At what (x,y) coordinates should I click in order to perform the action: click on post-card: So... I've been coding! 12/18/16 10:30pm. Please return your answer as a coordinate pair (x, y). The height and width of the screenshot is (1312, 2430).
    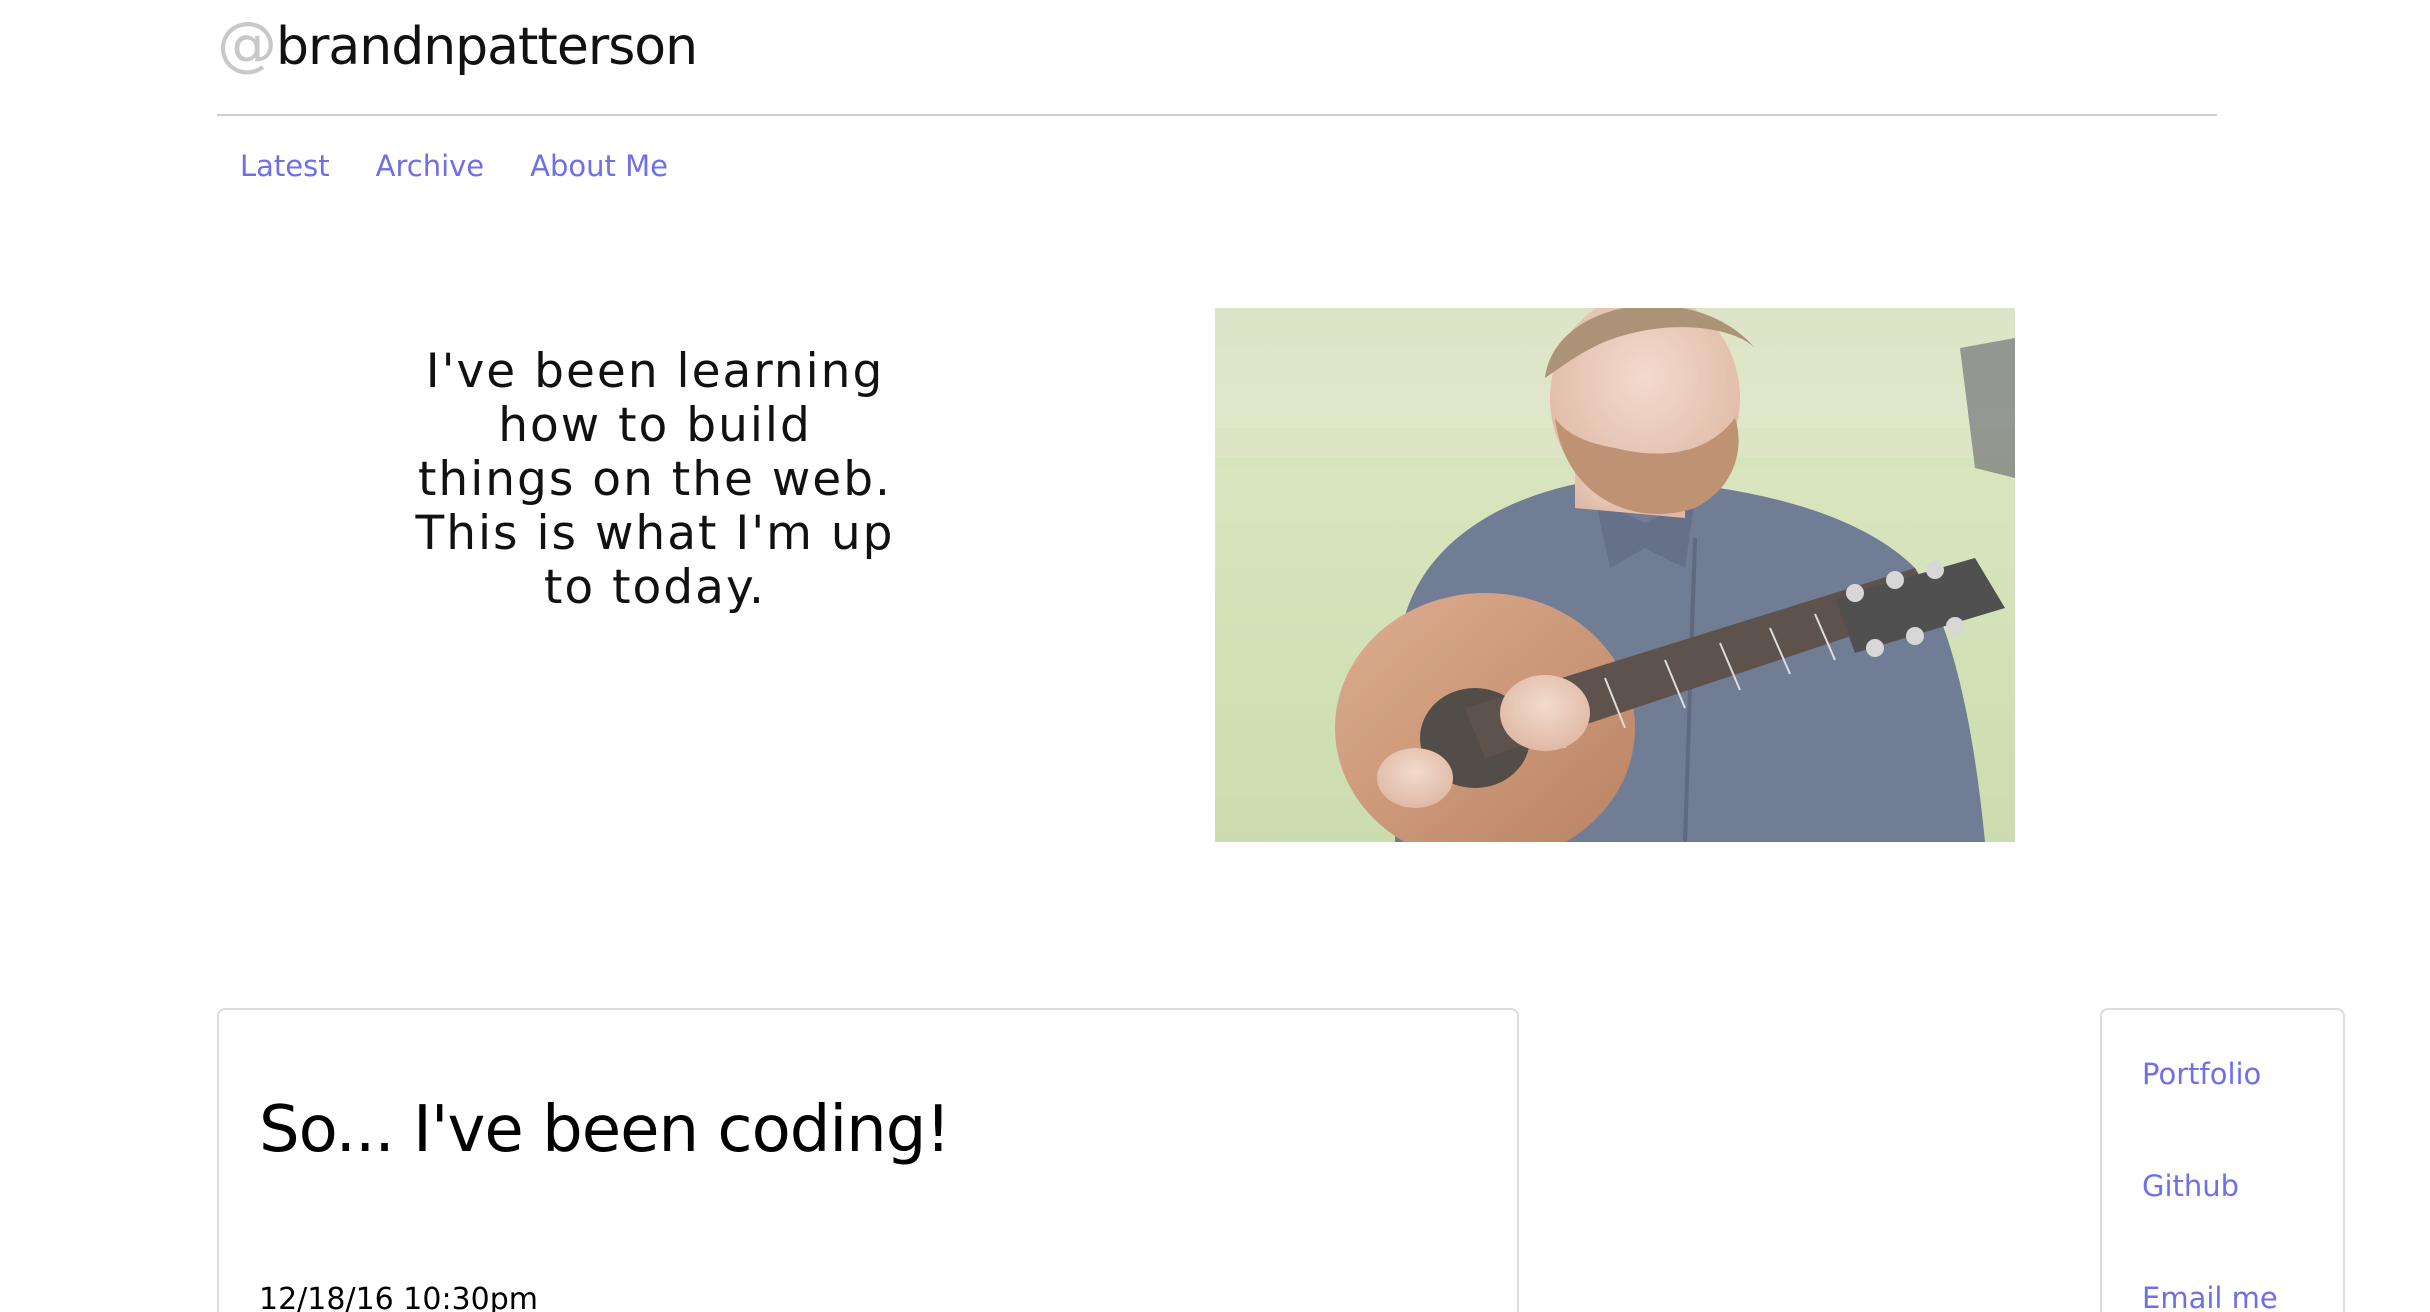
    Looking at the image, I should click on (868, 1160).